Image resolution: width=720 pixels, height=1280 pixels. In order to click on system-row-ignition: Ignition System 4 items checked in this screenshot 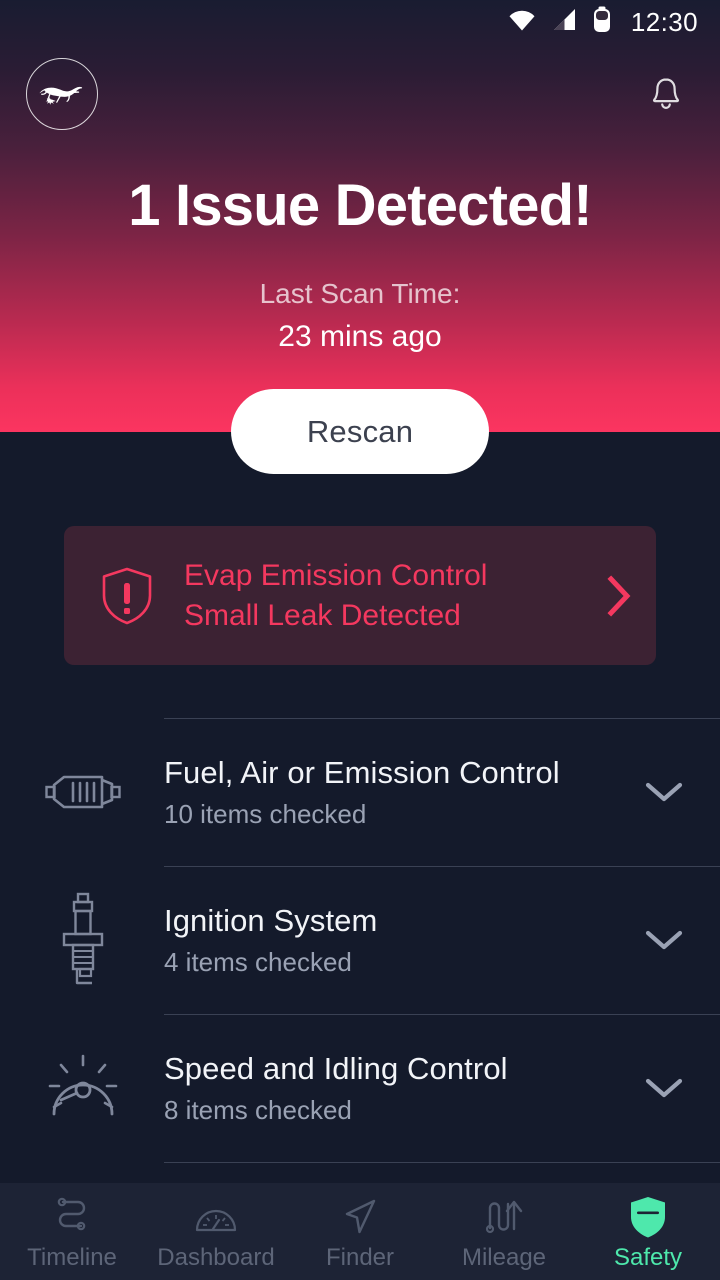, I will do `click(360, 940)`.